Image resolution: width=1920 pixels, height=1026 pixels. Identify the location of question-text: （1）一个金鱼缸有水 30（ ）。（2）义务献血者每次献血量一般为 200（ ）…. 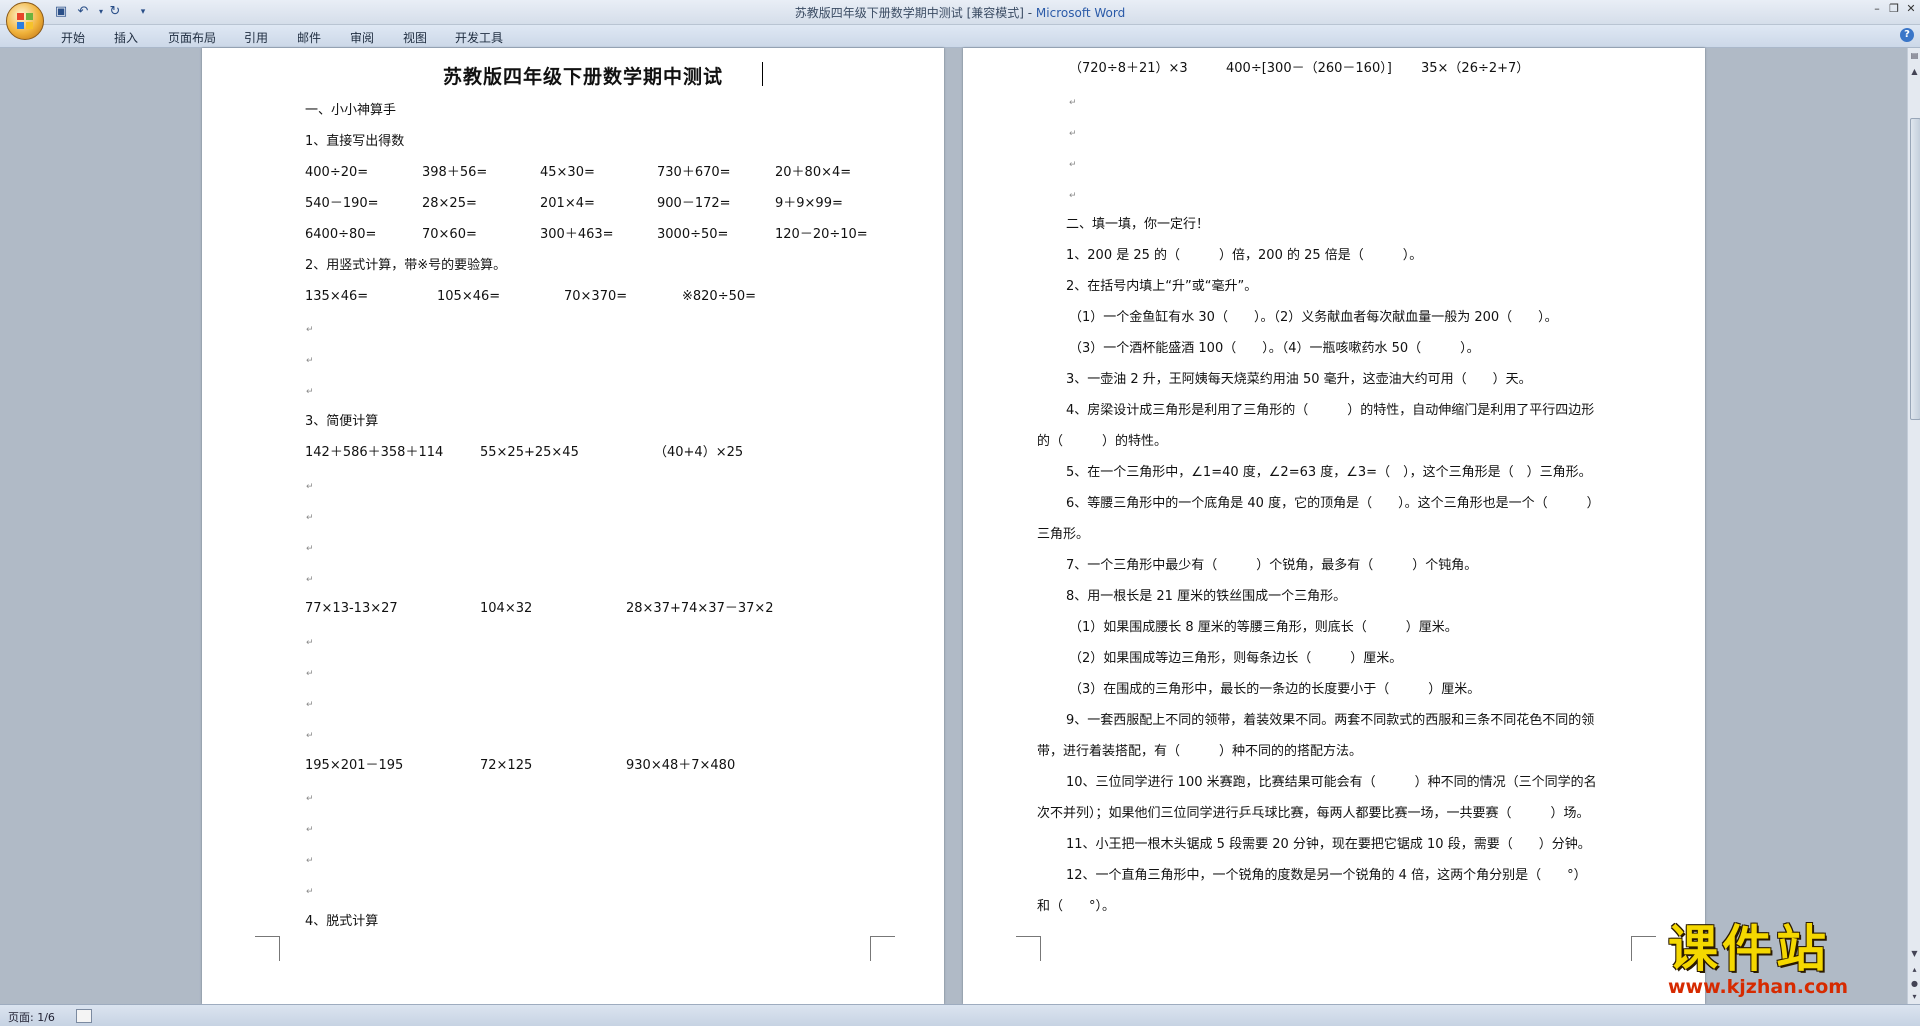
(1313, 317).